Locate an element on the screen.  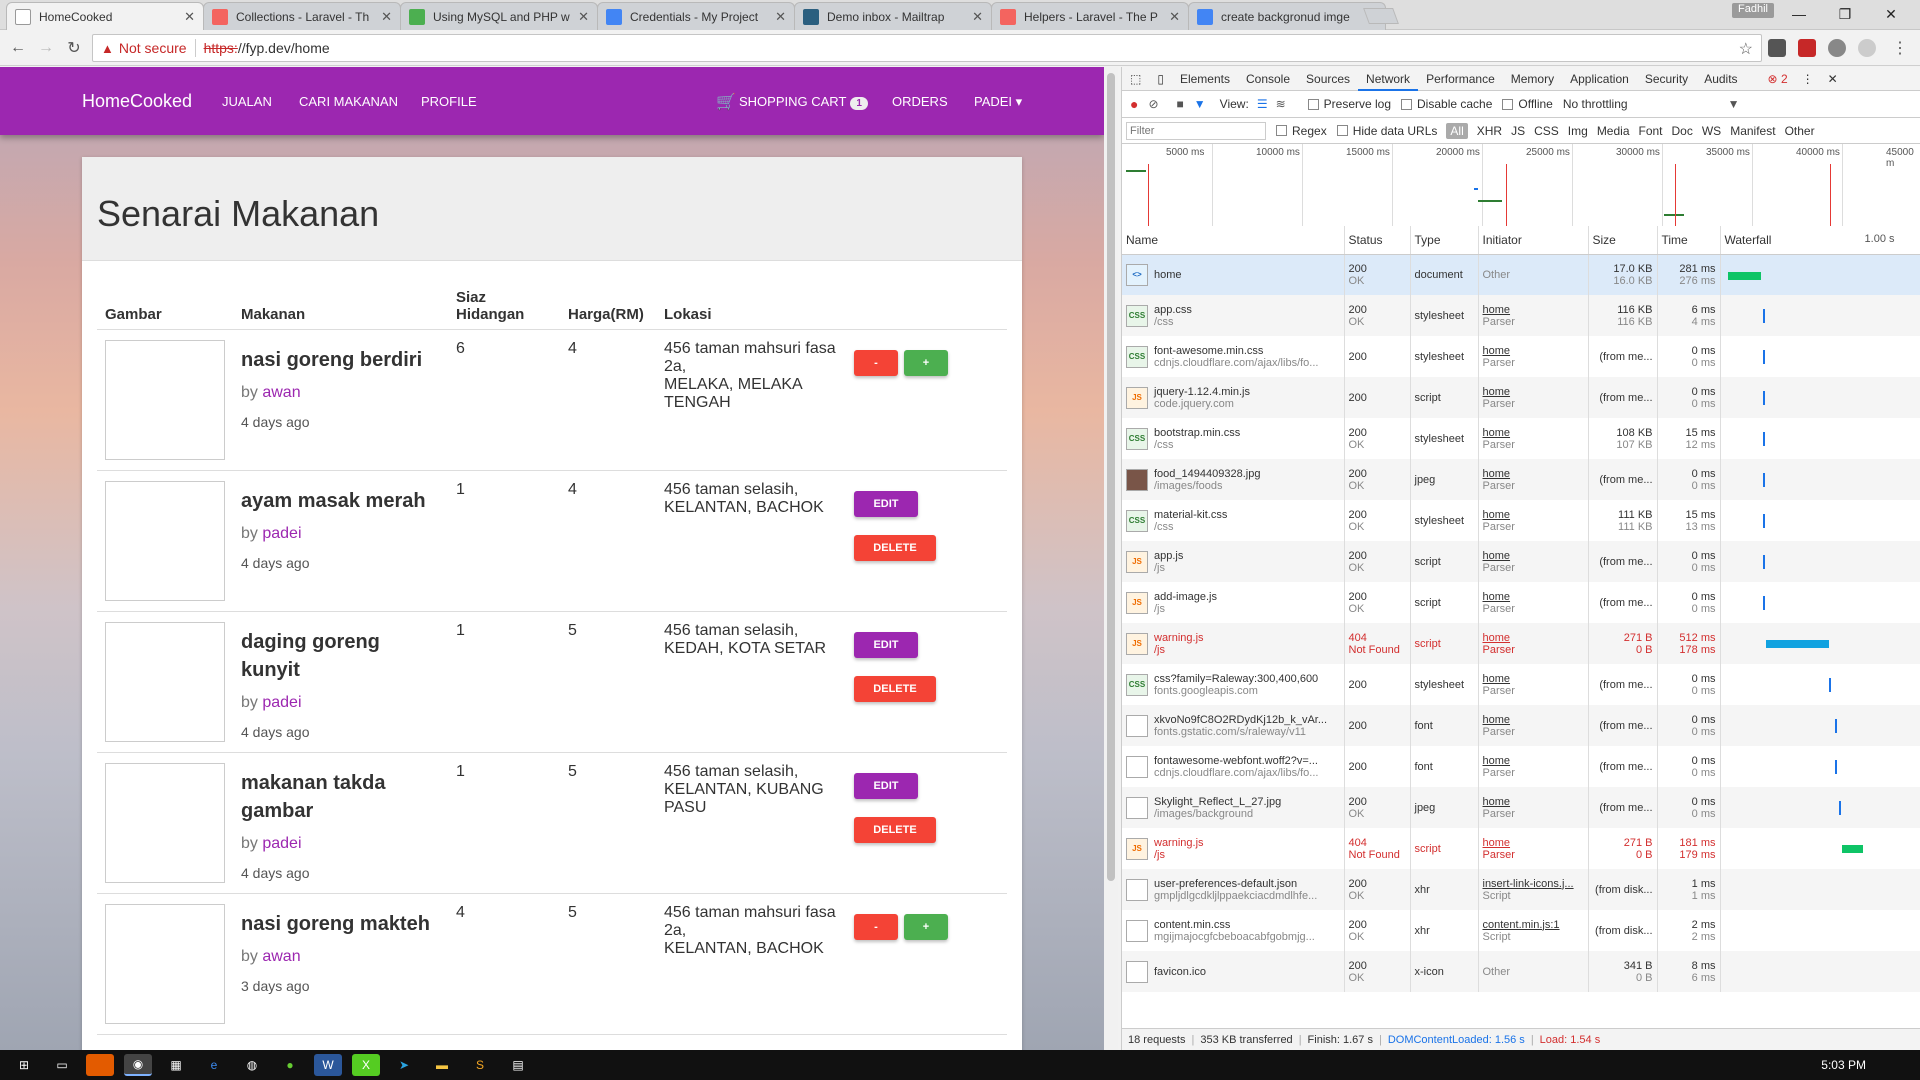
type-filter-doc: Doc is located at coordinates (1682, 131).